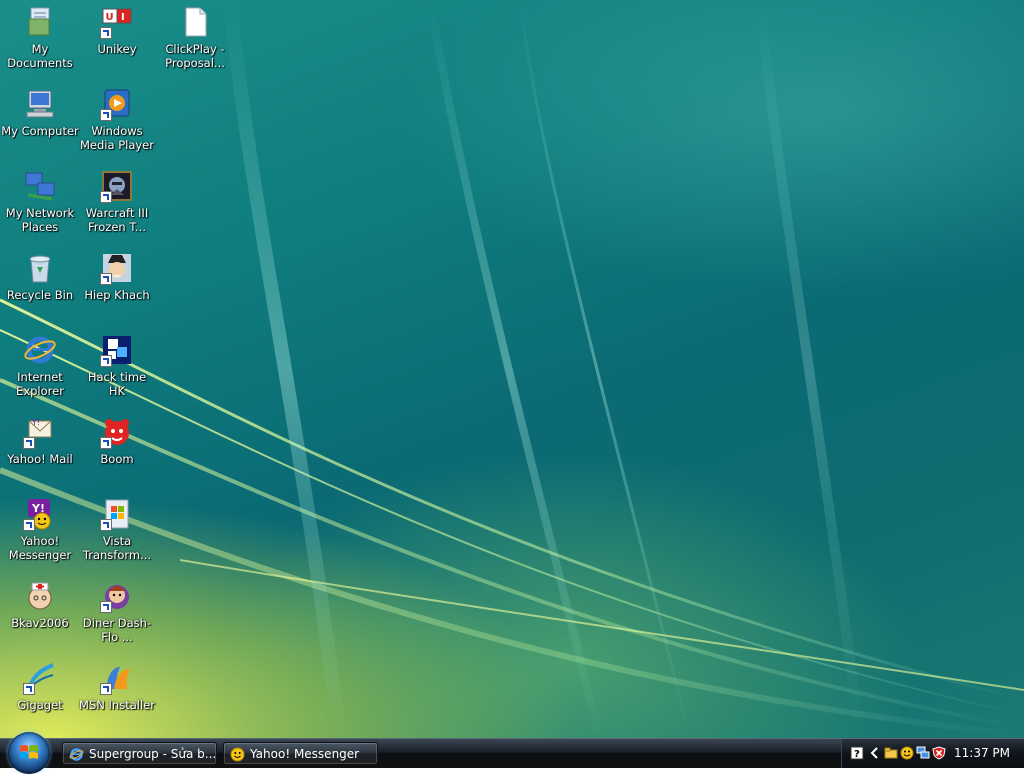 The image size is (1024, 774). What do you see at coordinates (117, 295) in the screenshot?
I see `desktop-icon-label: Hiep Khach` at bounding box center [117, 295].